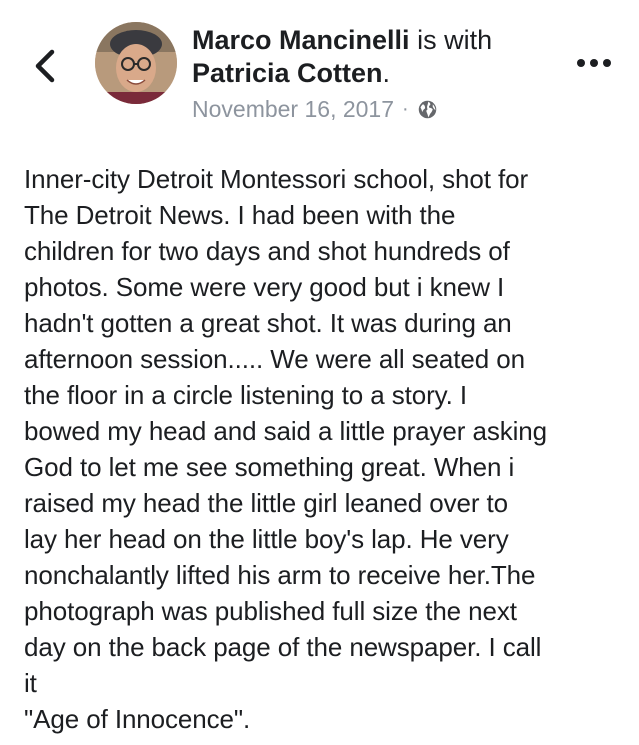 The image size is (639, 745). I want to click on more-dots-icon, so click(594, 63).